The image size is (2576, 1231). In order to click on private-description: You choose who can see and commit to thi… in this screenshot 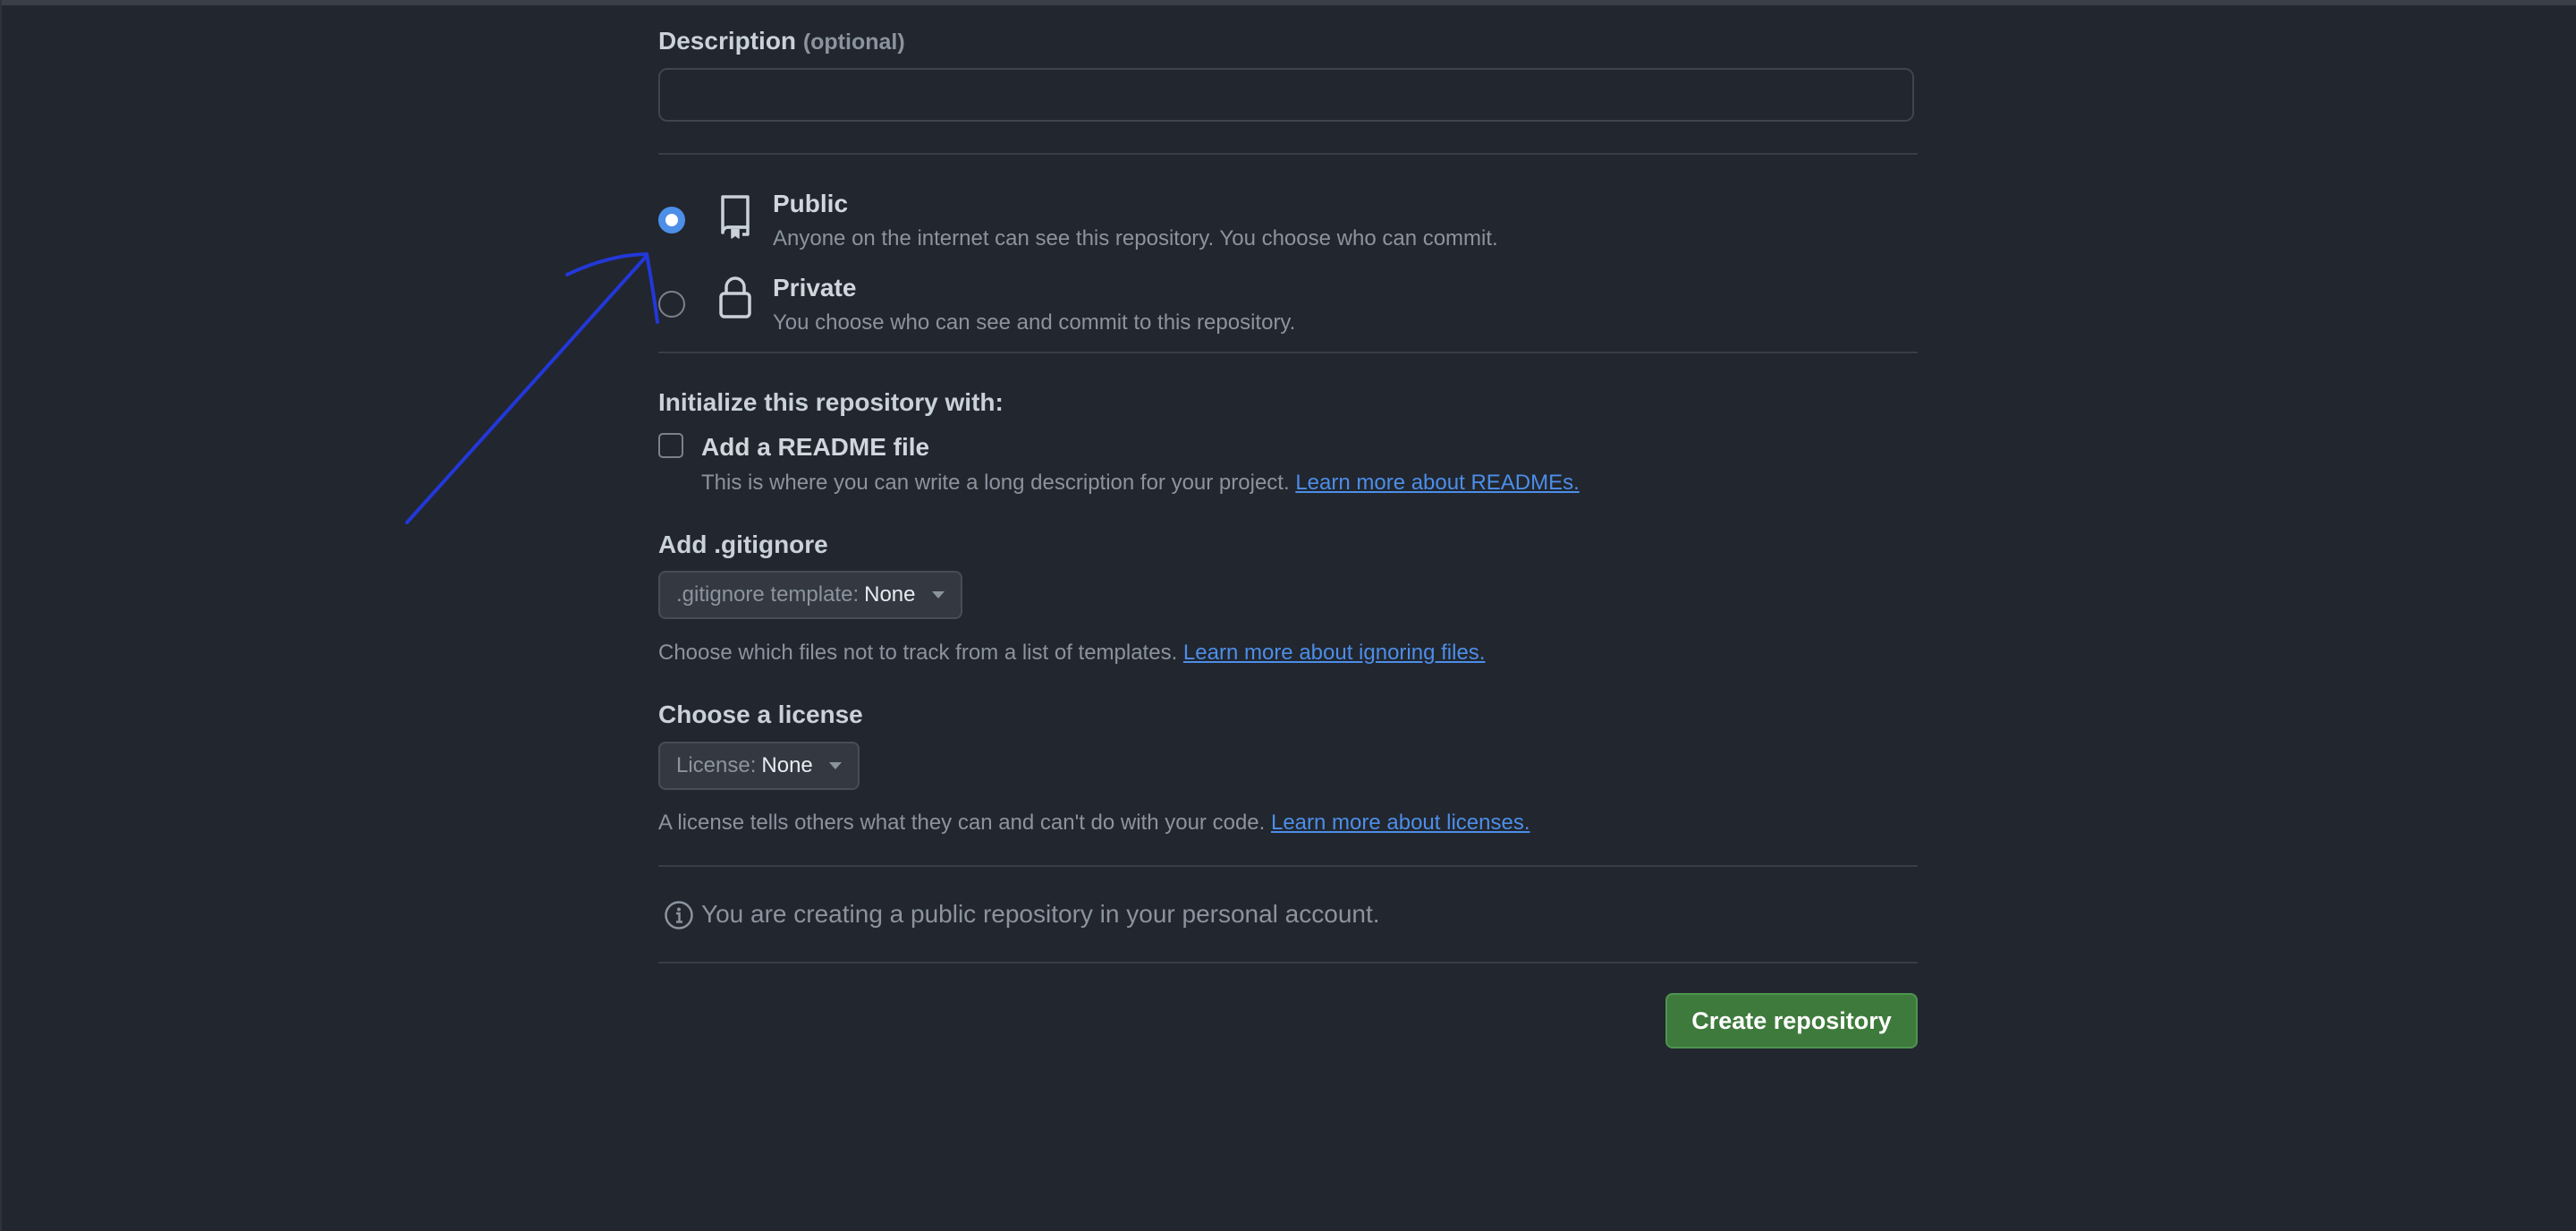, I will do `click(1034, 322)`.